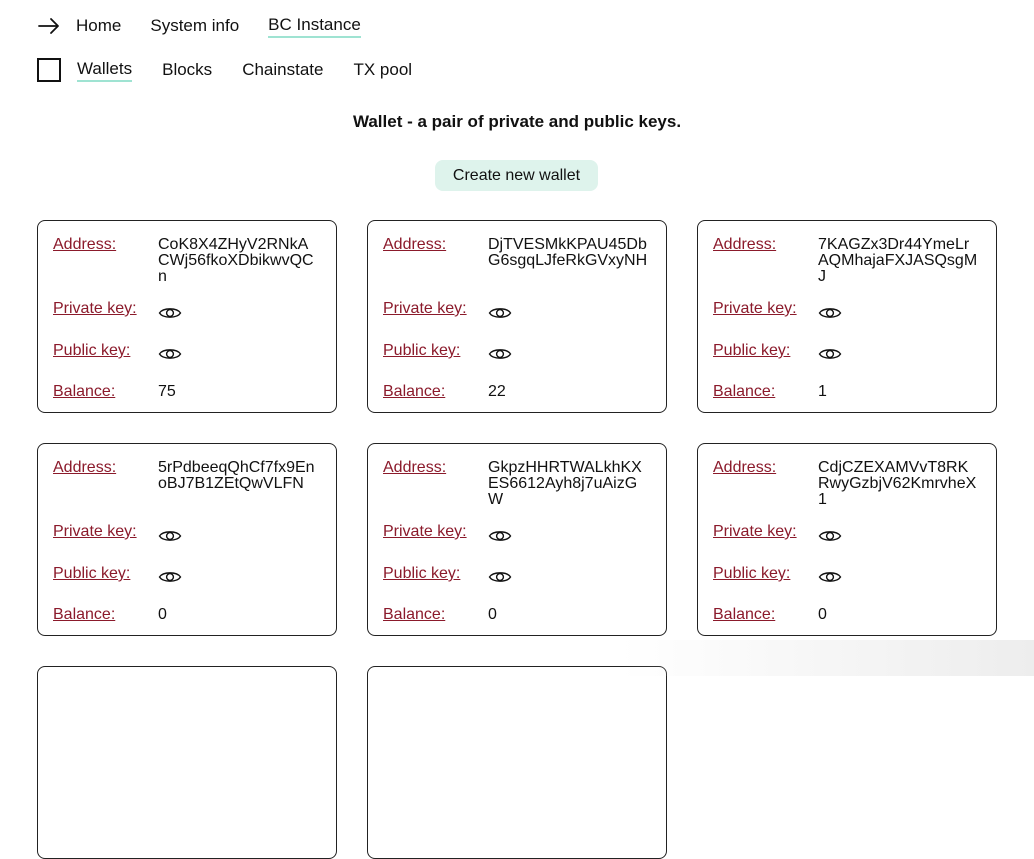  What do you see at coordinates (236, 260) in the screenshot?
I see `wallet-address: CoK8X4ZHyV2RNkACWj56fkoXDbikwvQCn` at bounding box center [236, 260].